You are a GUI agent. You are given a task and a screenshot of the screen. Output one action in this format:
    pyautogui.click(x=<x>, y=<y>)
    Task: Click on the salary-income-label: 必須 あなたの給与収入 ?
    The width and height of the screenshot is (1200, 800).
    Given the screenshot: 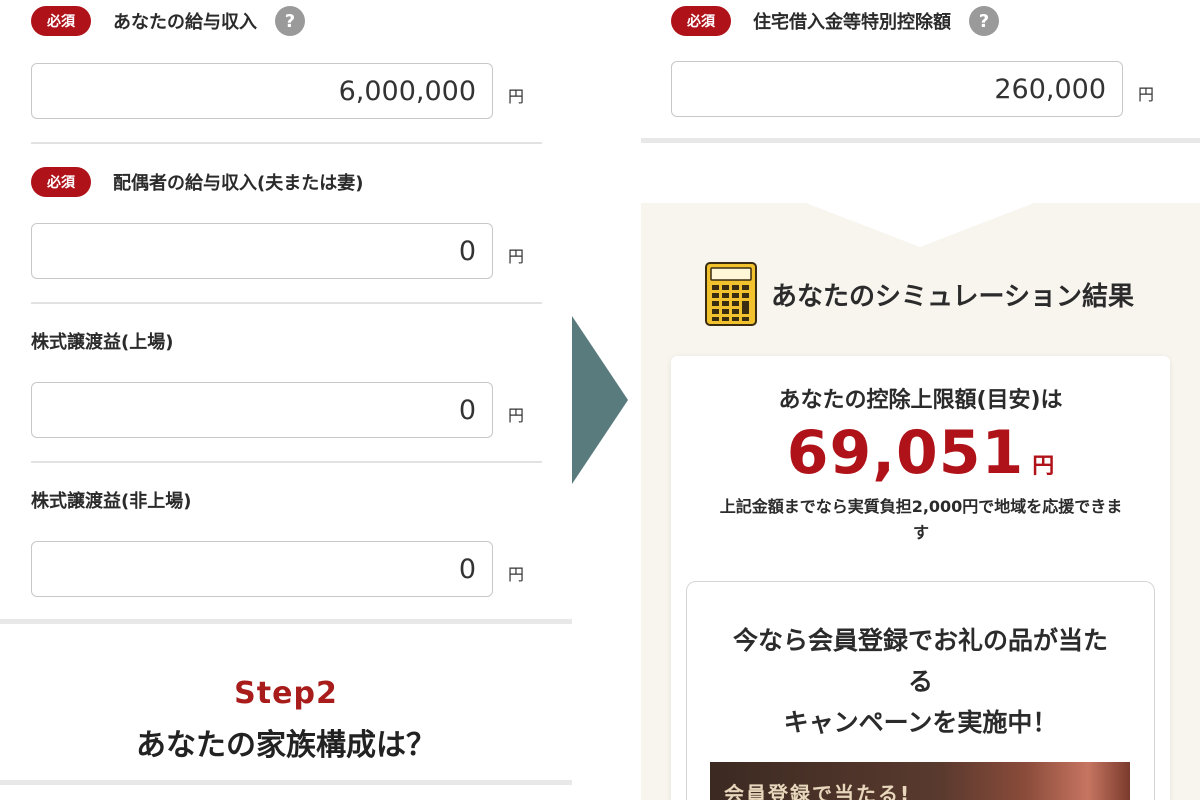 What is the action you would take?
    pyautogui.click(x=168, y=21)
    